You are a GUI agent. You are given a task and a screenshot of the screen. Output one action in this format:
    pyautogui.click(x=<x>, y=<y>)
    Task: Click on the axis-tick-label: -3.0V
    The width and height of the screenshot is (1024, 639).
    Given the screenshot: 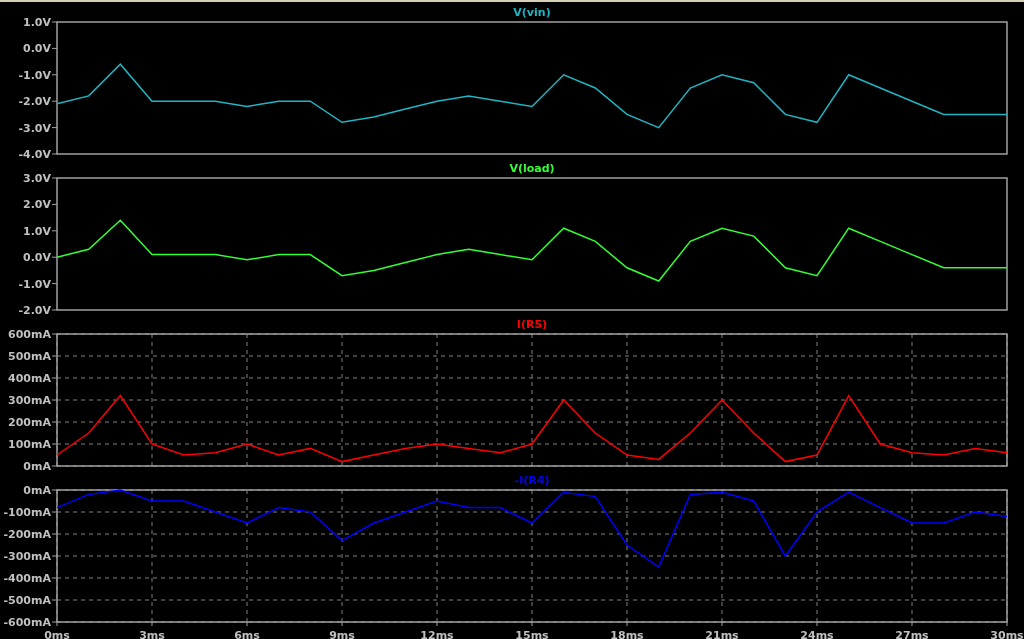 What is the action you would take?
    pyautogui.click(x=34, y=128)
    